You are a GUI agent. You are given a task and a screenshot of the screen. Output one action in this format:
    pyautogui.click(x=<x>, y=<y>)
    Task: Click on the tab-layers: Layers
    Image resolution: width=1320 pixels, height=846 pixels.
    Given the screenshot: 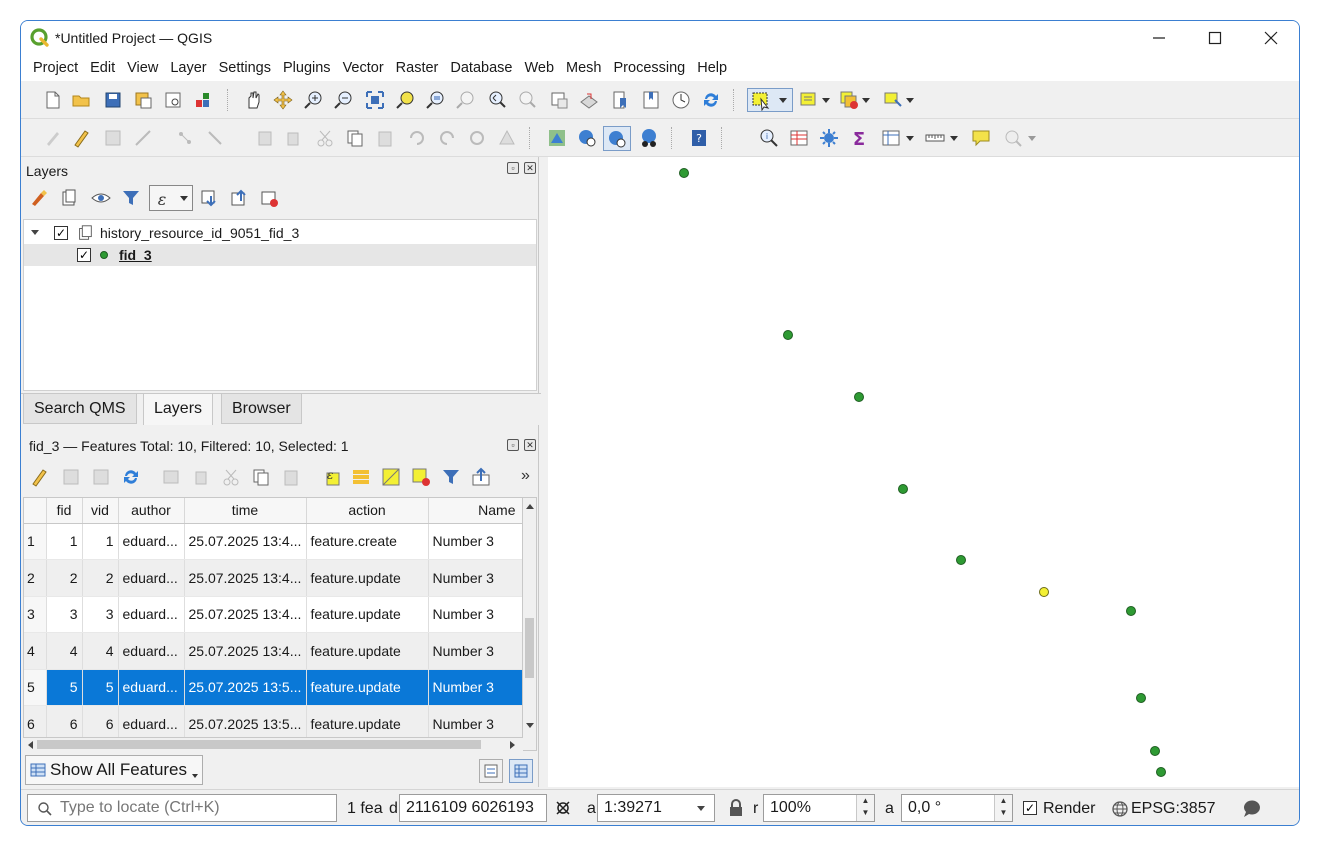 What is the action you would take?
    pyautogui.click(x=178, y=410)
    